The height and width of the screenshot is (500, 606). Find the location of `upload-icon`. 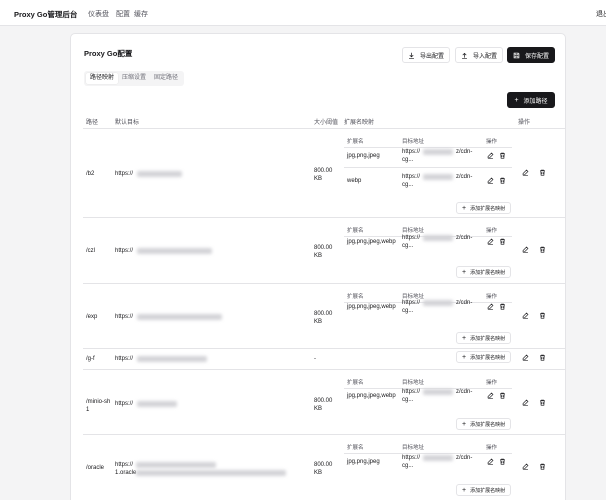

upload-icon is located at coordinates (464, 55).